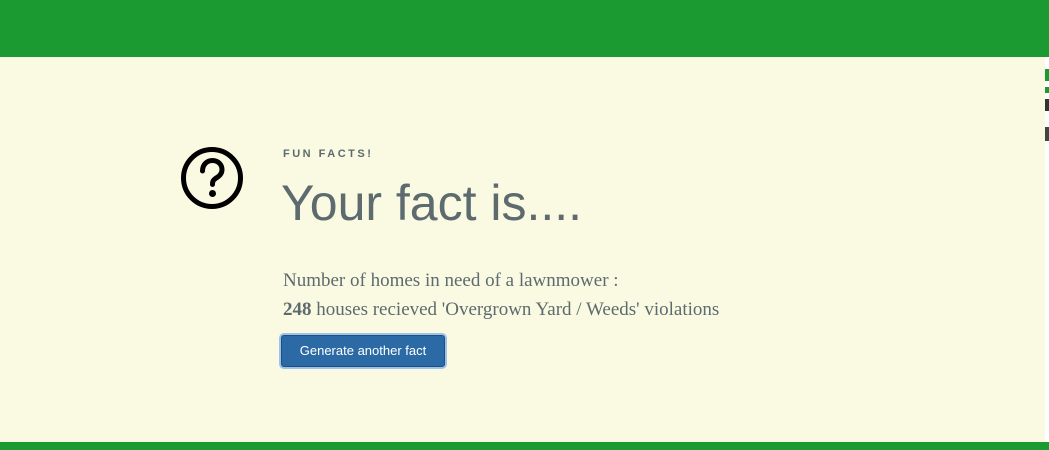 The width and height of the screenshot is (1049, 450). I want to click on fact-question: Number of homes in need of a lawnmower :, so click(451, 280).